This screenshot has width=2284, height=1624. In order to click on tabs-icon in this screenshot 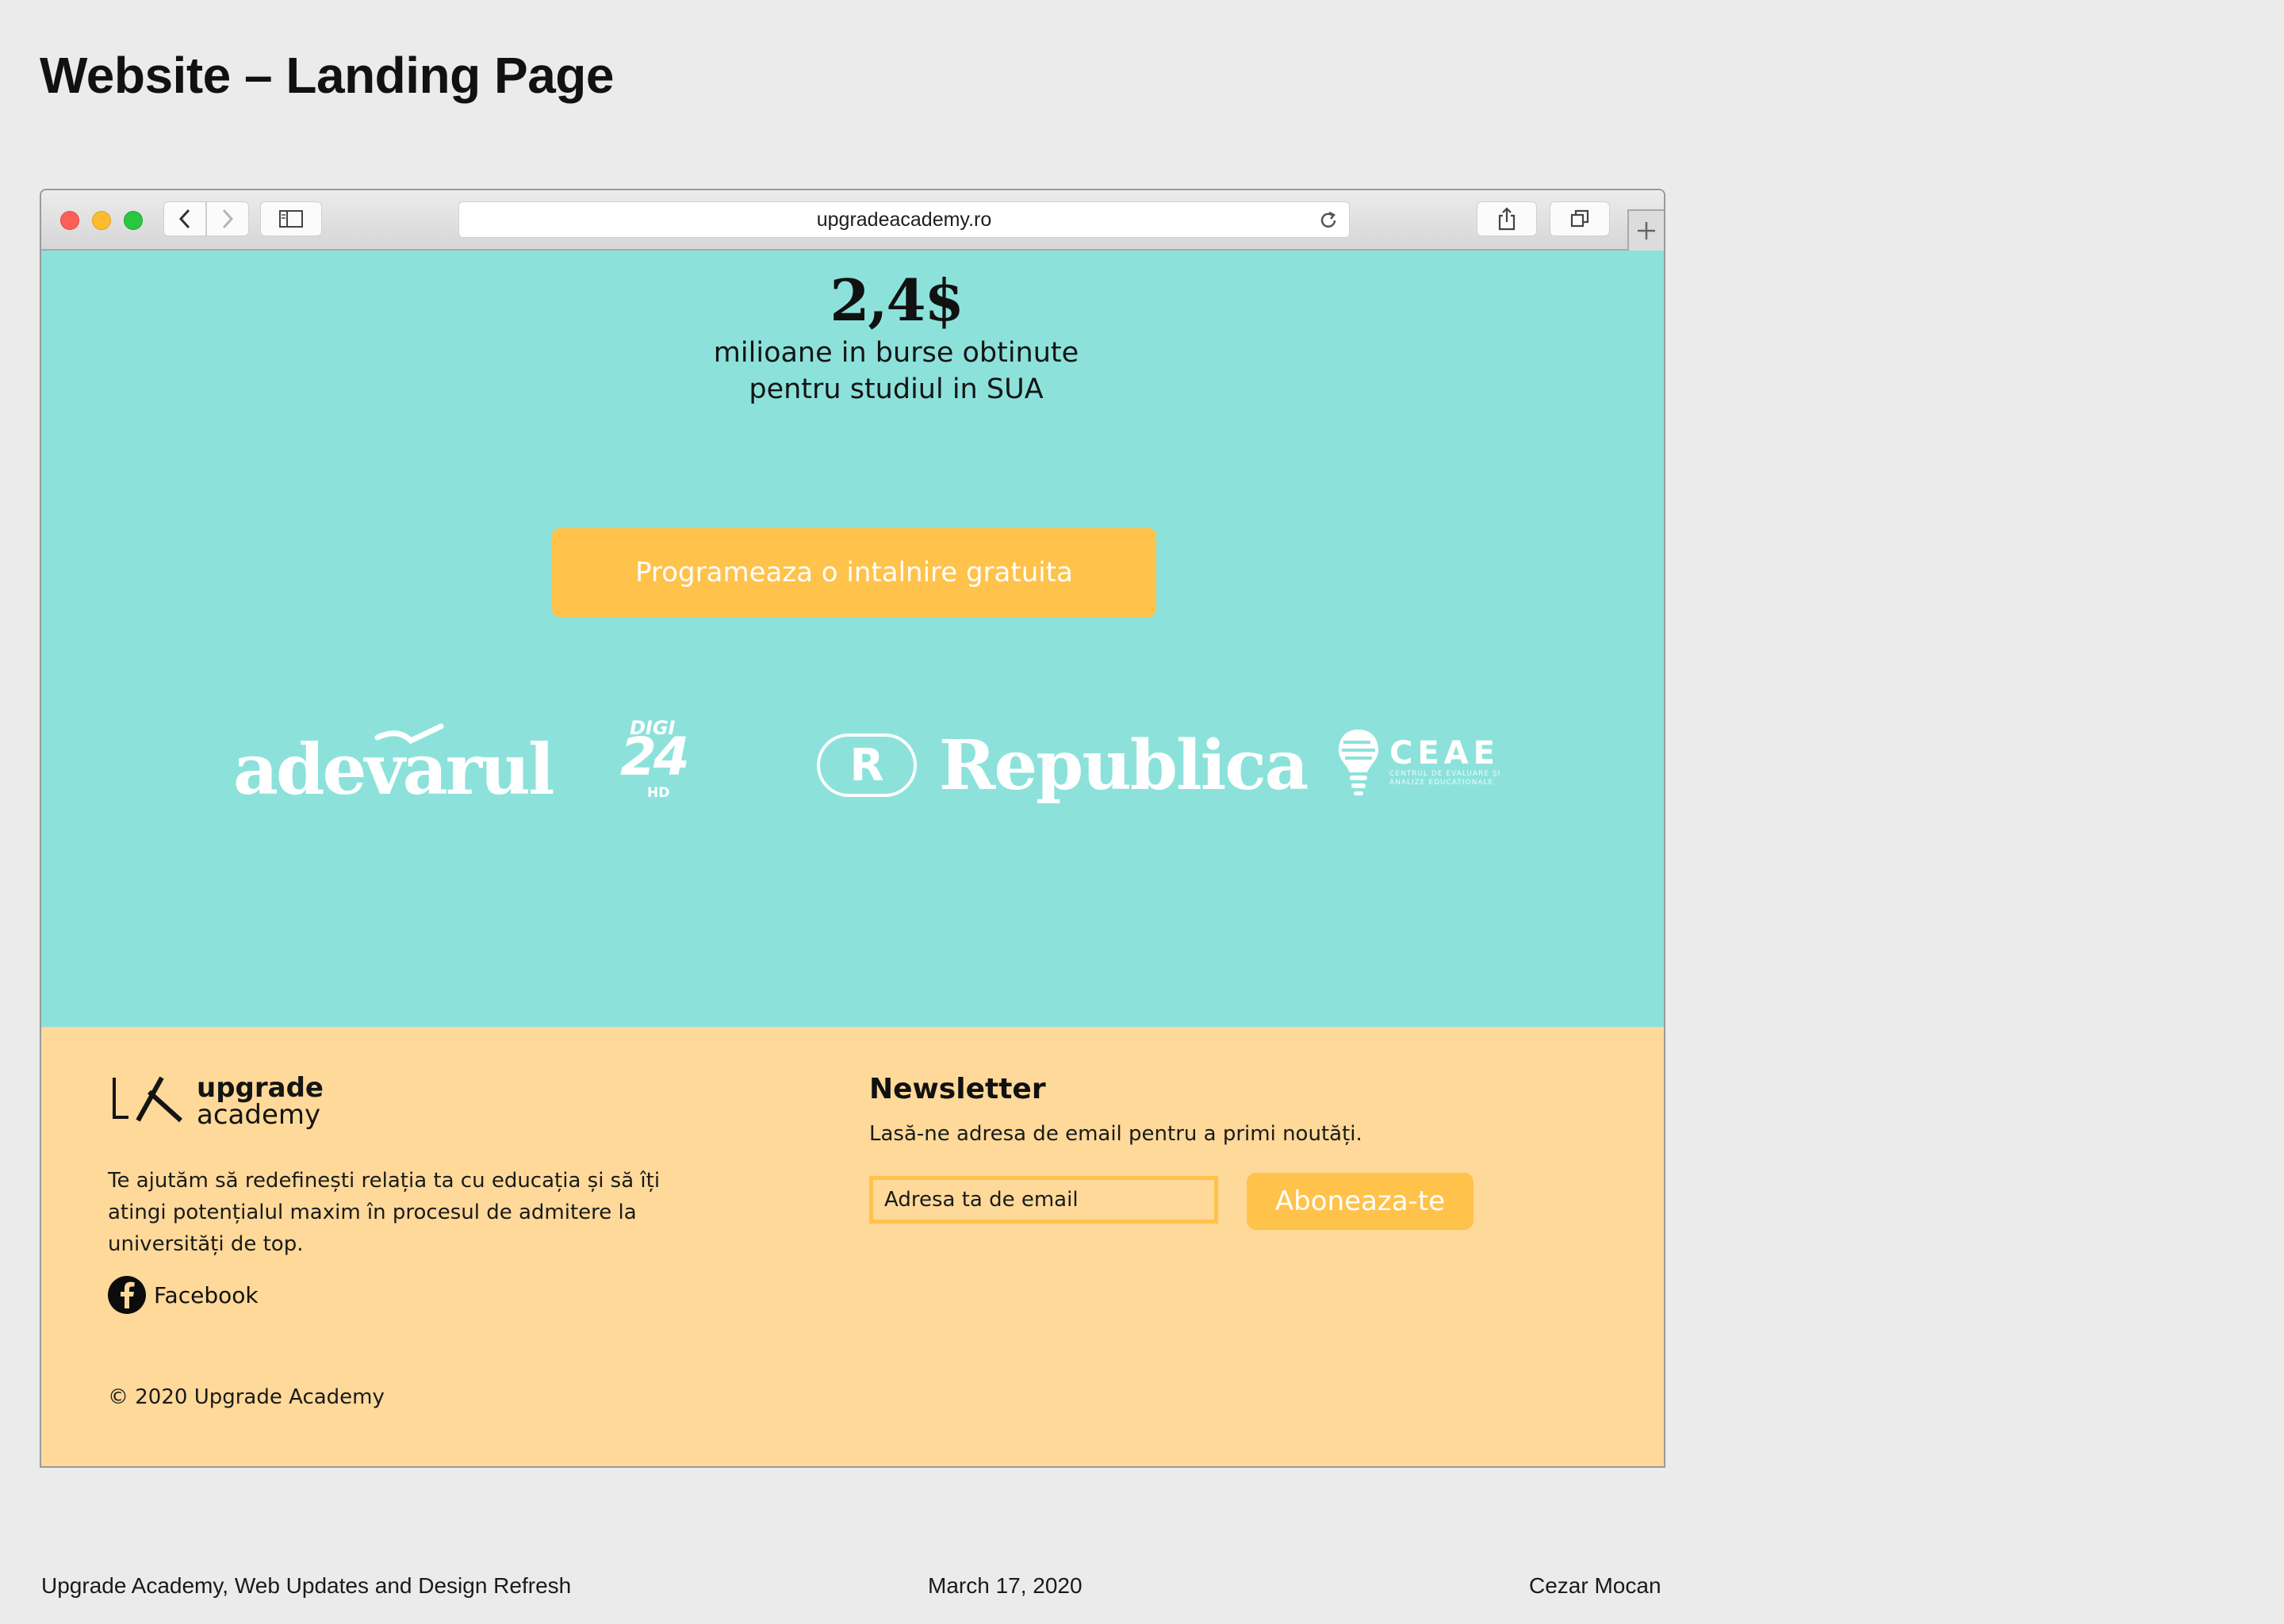, I will do `click(1579, 219)`.